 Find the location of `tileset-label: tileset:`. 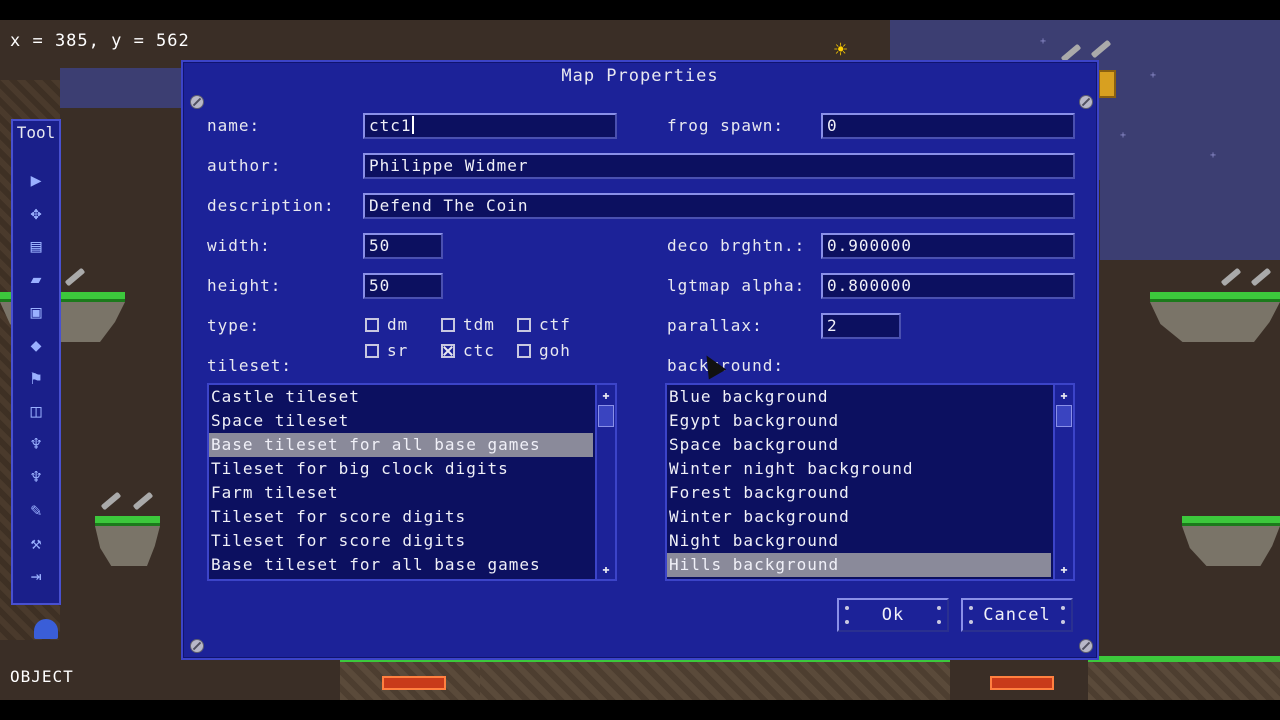

tileset-label: tileset: is located at coordinates (250, 365).